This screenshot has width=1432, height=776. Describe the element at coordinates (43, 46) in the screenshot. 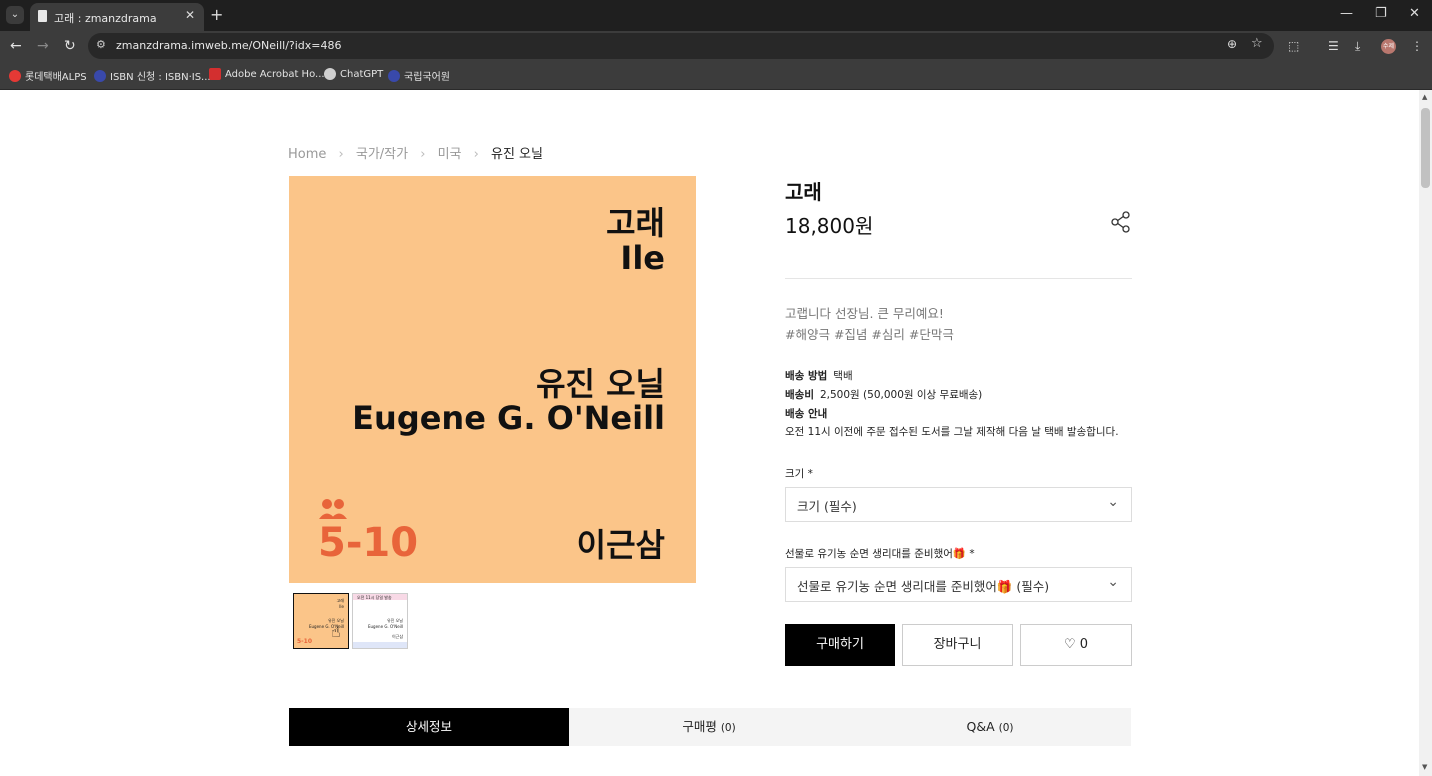

I see `forward-button: →` at that location.